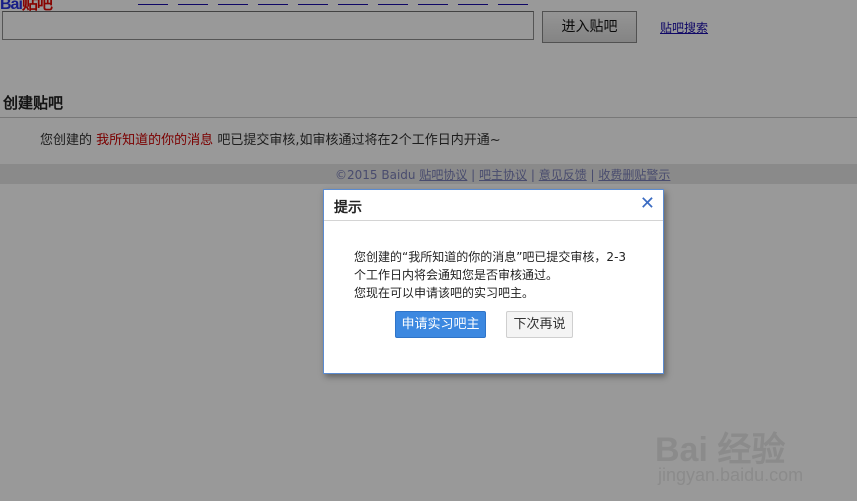 The image size is (857, 501). Describe the element at coordinates (493, 205) in the screenshot. I see `dialog-header: 提示 ✕` at that location.